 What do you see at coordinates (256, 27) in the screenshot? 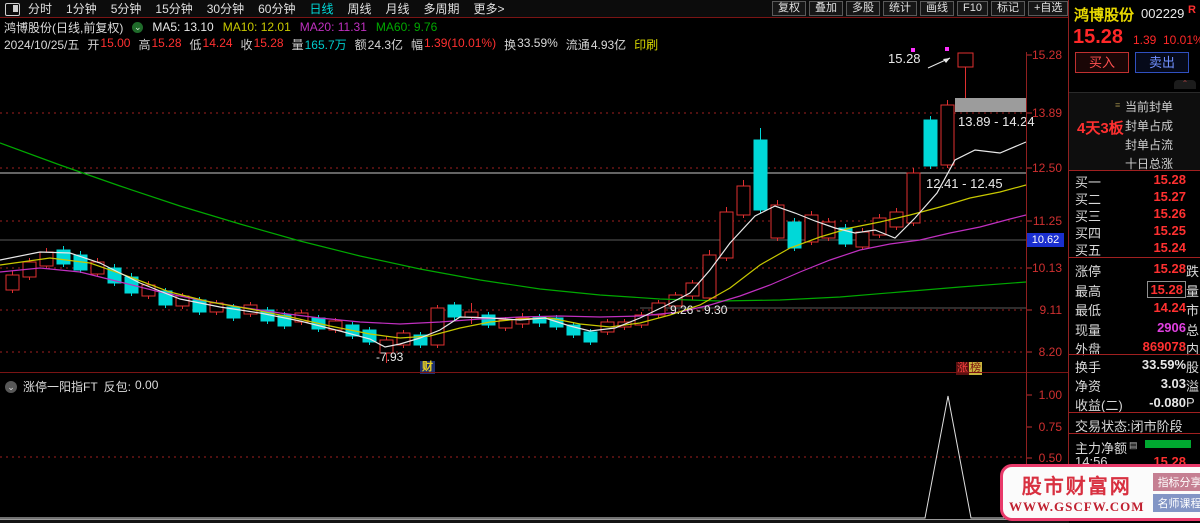
I see `ma-token: MA10: 12.01` at bounding box center [256, 27].